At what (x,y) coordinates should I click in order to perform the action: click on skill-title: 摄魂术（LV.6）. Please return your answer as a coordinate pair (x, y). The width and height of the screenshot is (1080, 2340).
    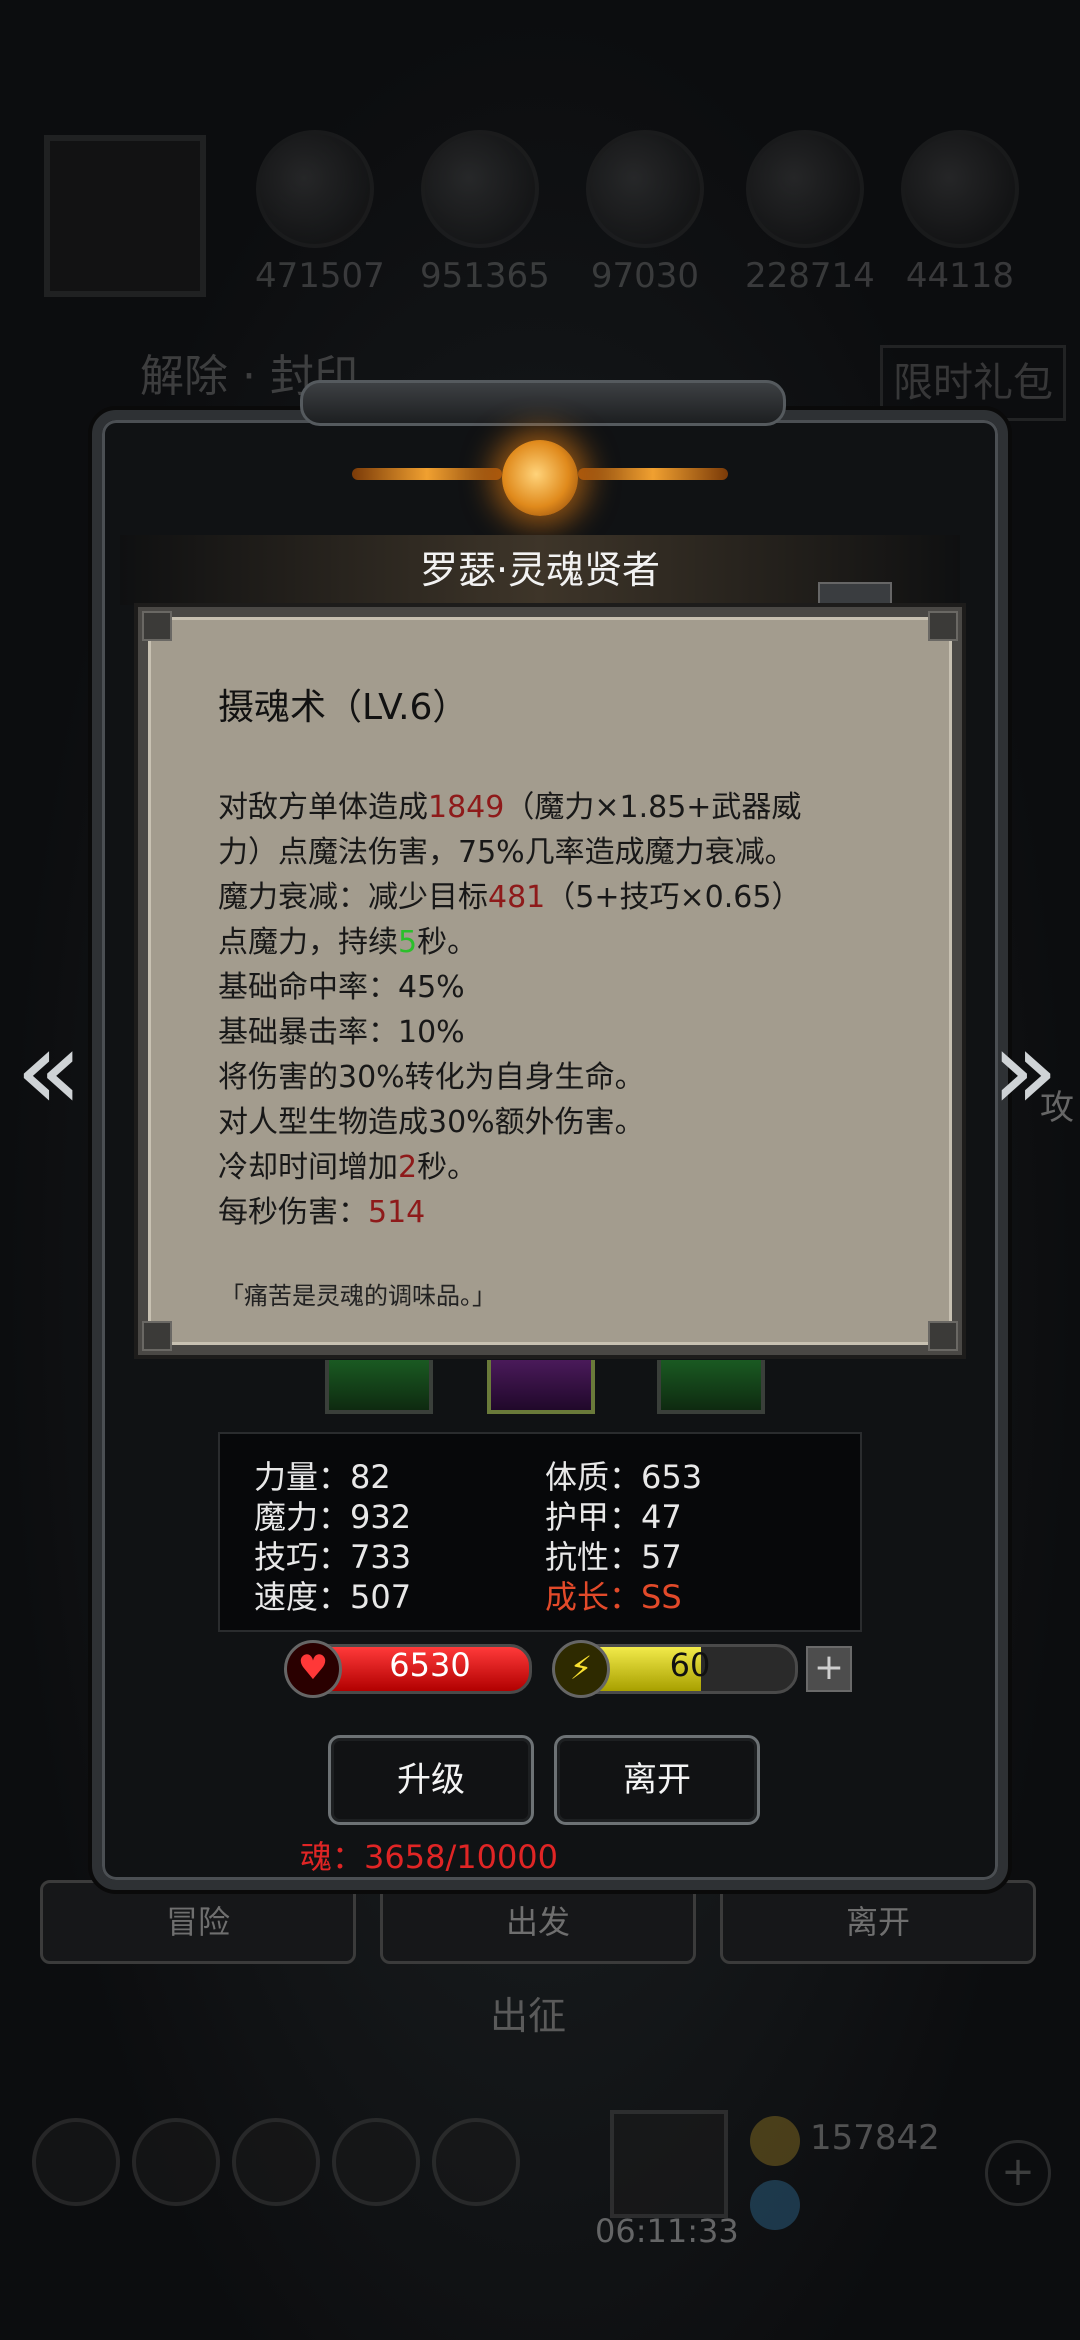
    Looking at the image, I should click on (343, 707).